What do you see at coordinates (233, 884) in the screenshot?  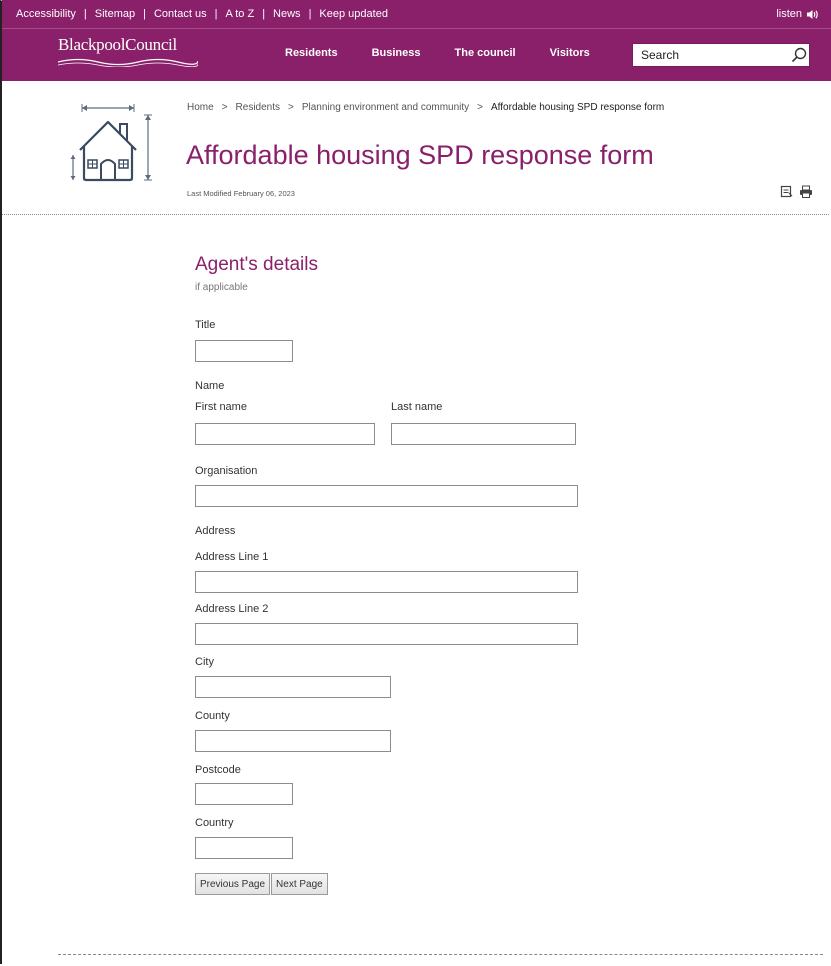 I see `previous-page-button: Previous Page` at bounding box center [233, 884].